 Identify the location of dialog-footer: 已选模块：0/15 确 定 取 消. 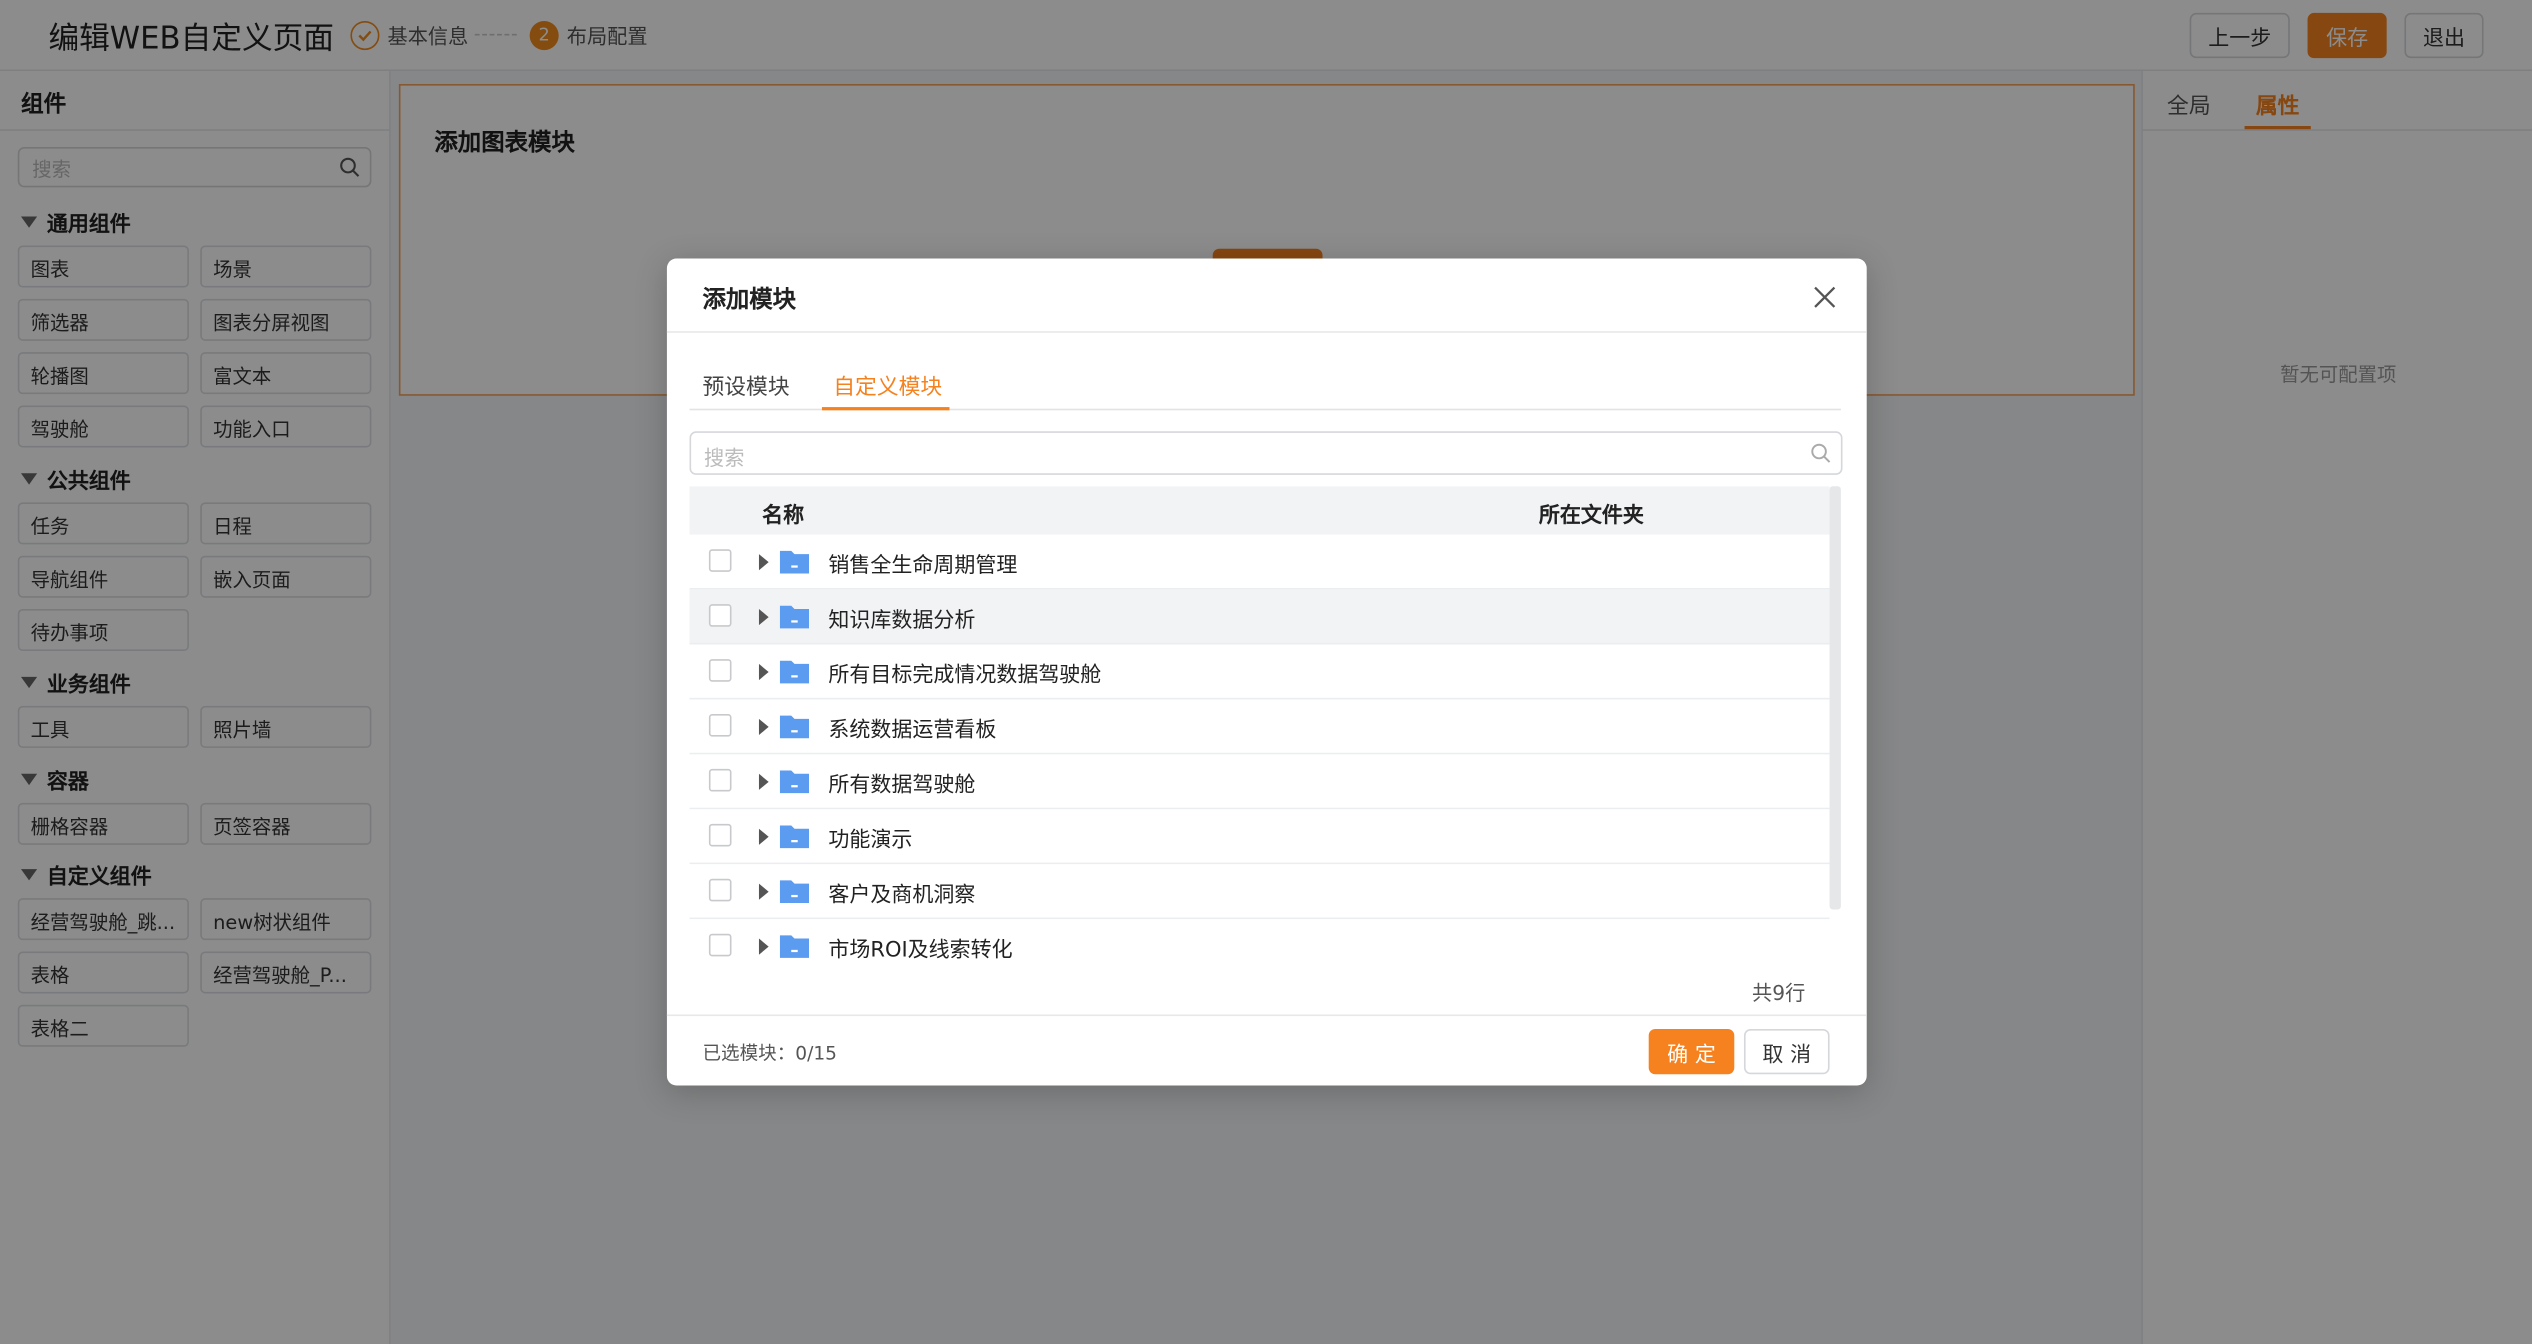
(1266, 1049).